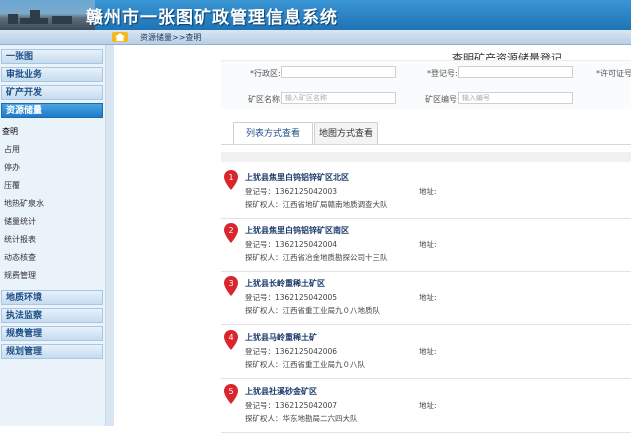  Describe the element at coordinates (52, 110) in the screenshot. I see `nav-resource-reserves: 资源储量` at that location.